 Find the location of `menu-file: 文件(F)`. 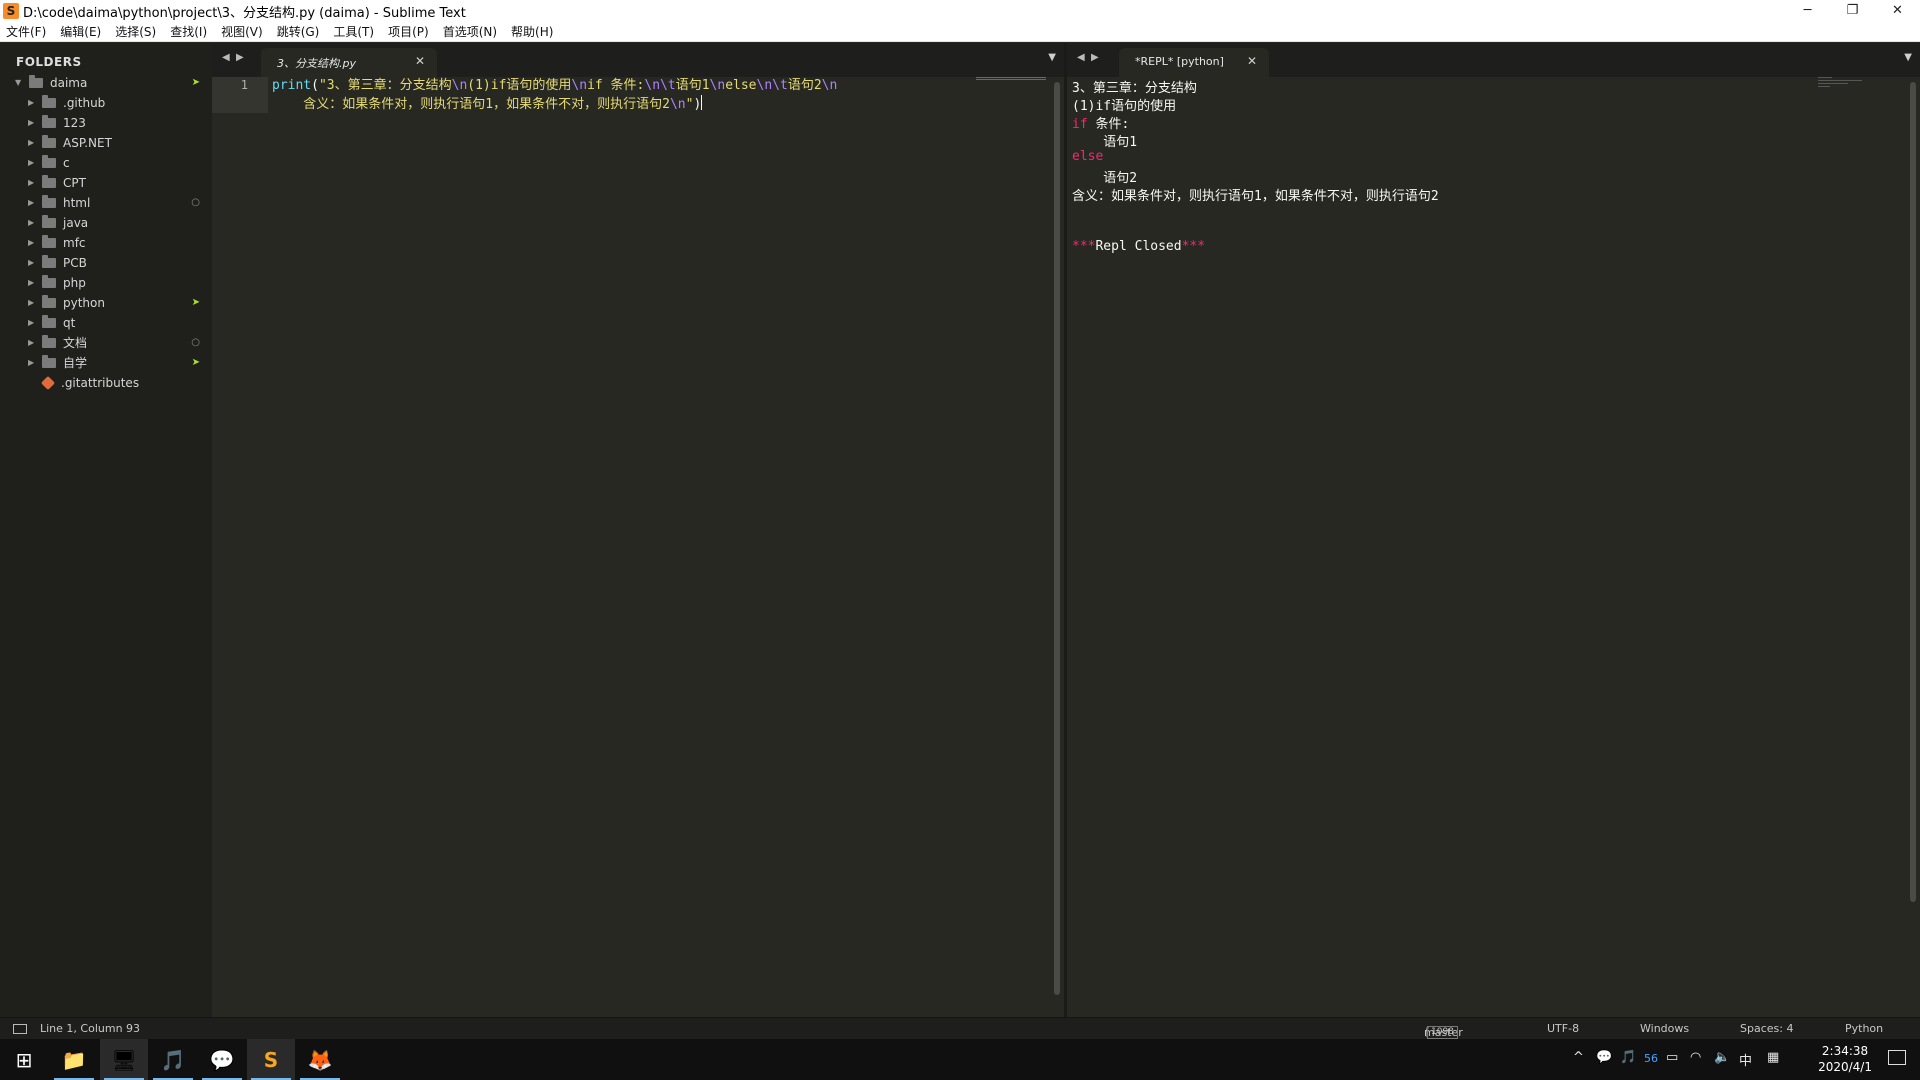

menu-file: 文件(F) is located at coordinates (26, 31).